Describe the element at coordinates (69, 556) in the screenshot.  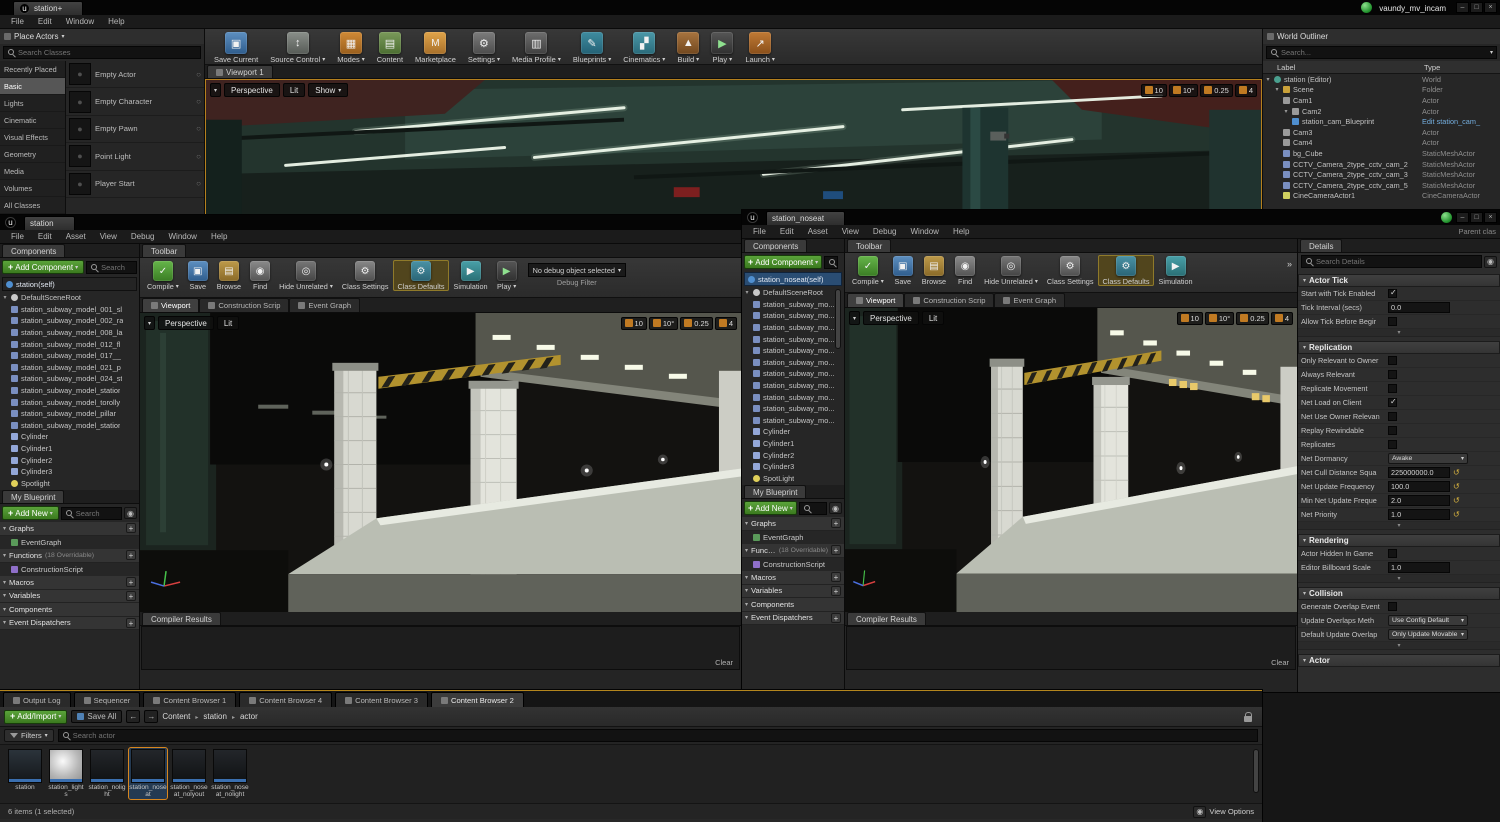
I see `my-blueprint-row: Functions (18 Overridable) +` at that location.